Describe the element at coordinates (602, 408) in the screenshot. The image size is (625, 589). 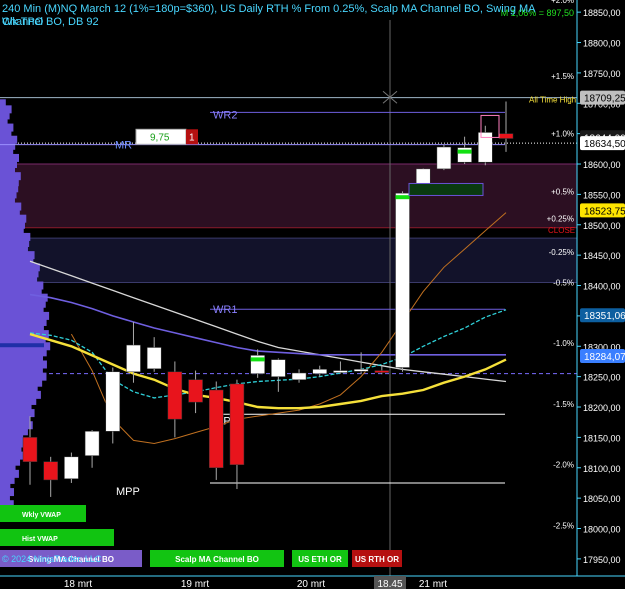
I see `y-tick-label: 18200,00` at that location.